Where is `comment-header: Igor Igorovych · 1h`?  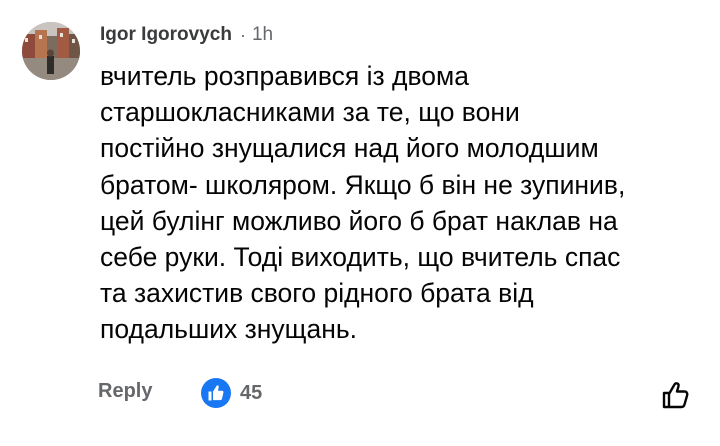 comment-header: Igor Igorovych · 1h is located at coordinates (186, 35).